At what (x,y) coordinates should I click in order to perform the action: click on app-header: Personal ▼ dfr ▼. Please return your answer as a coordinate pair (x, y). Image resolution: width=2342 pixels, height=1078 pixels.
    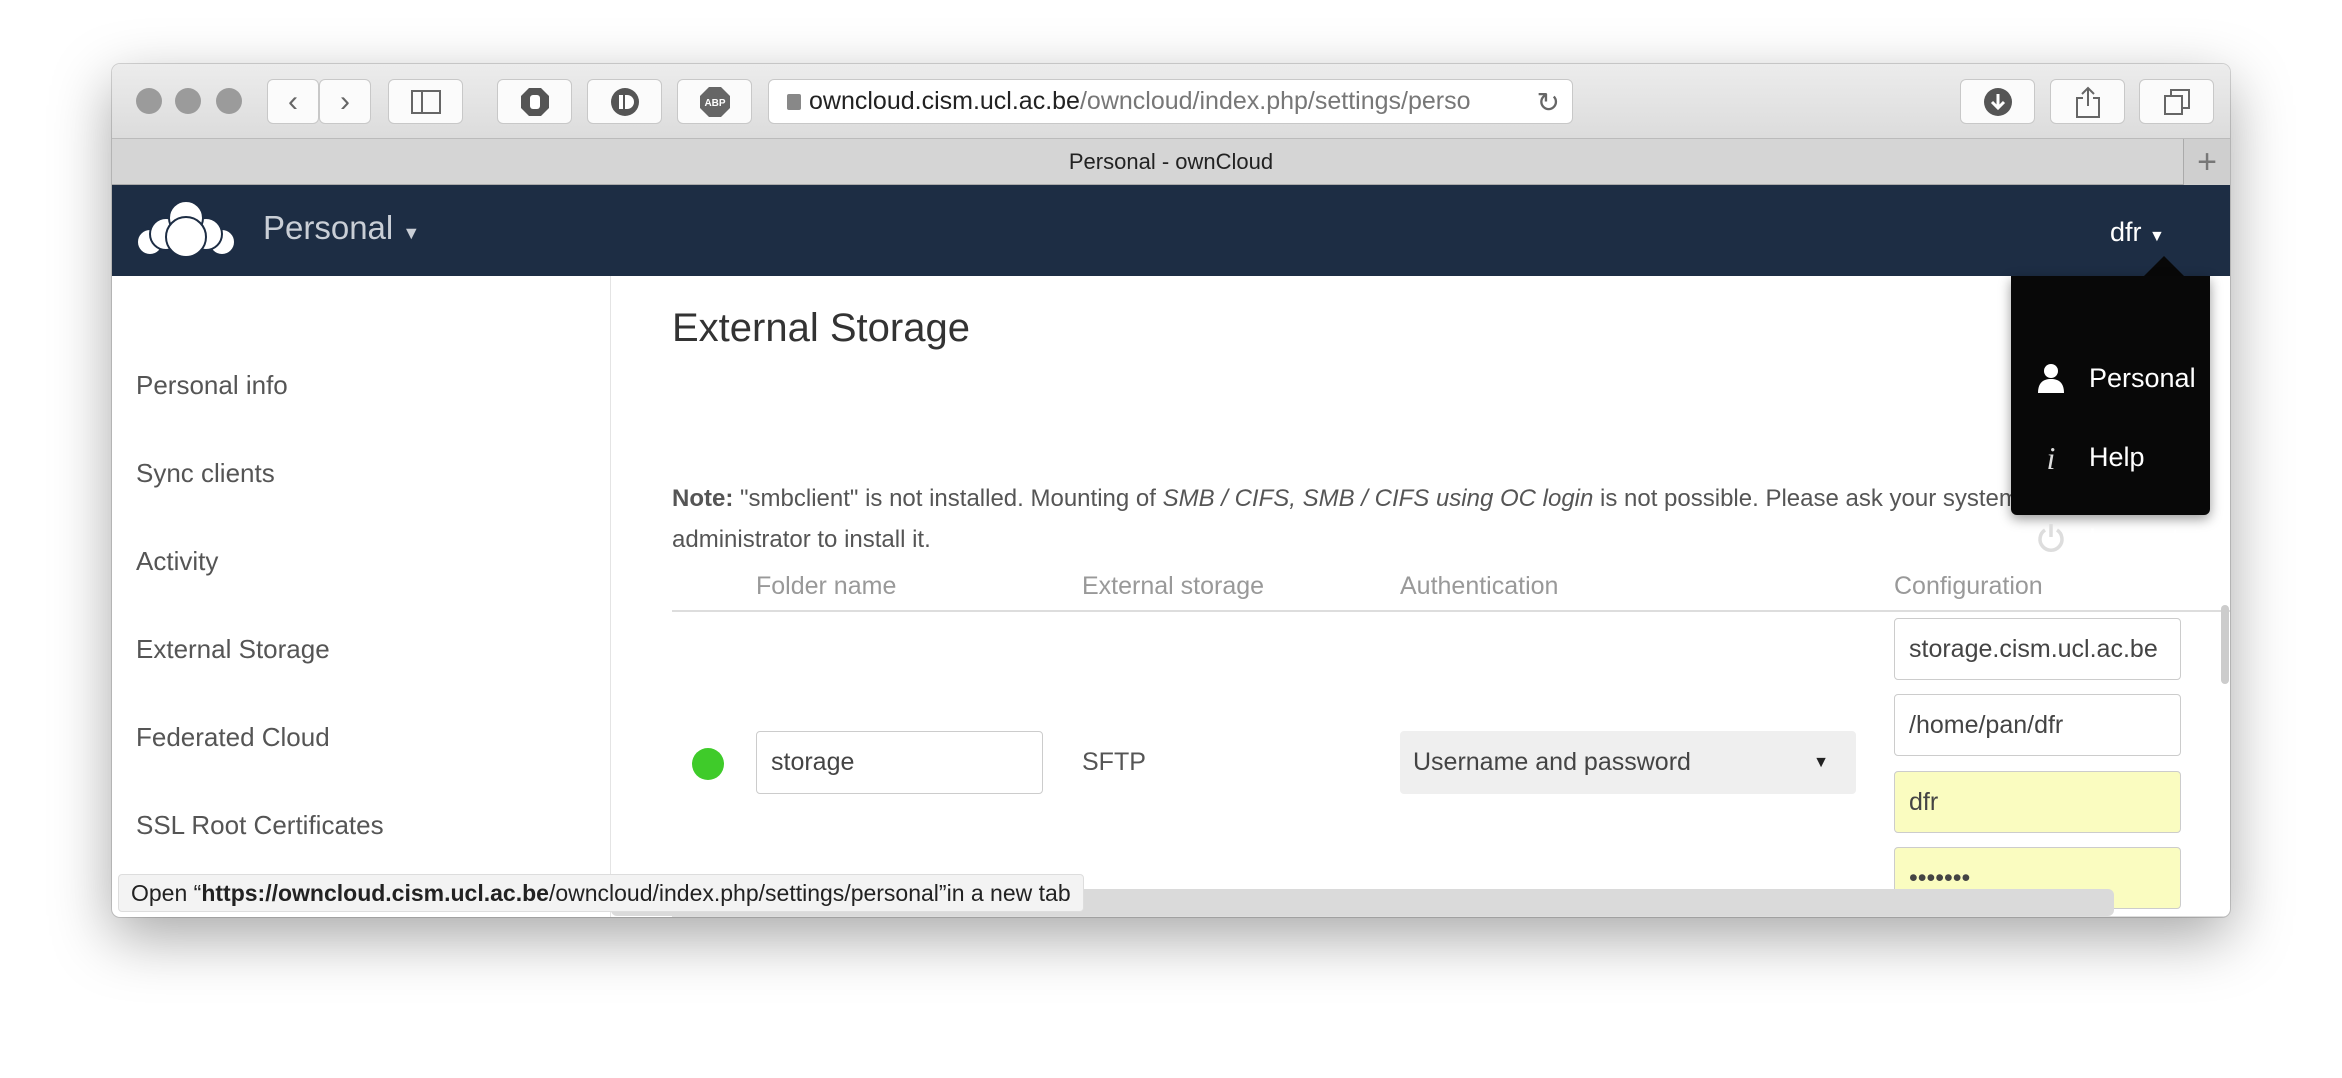
    Looking at the image, I should click on (1171, 230).